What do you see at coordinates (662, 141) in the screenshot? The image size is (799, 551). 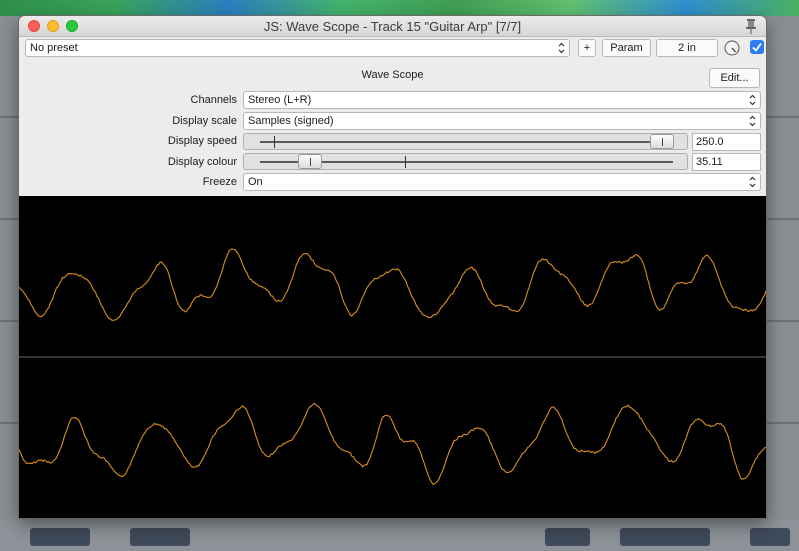 I see `display-speed-handle` at bounding box center [662, 141].